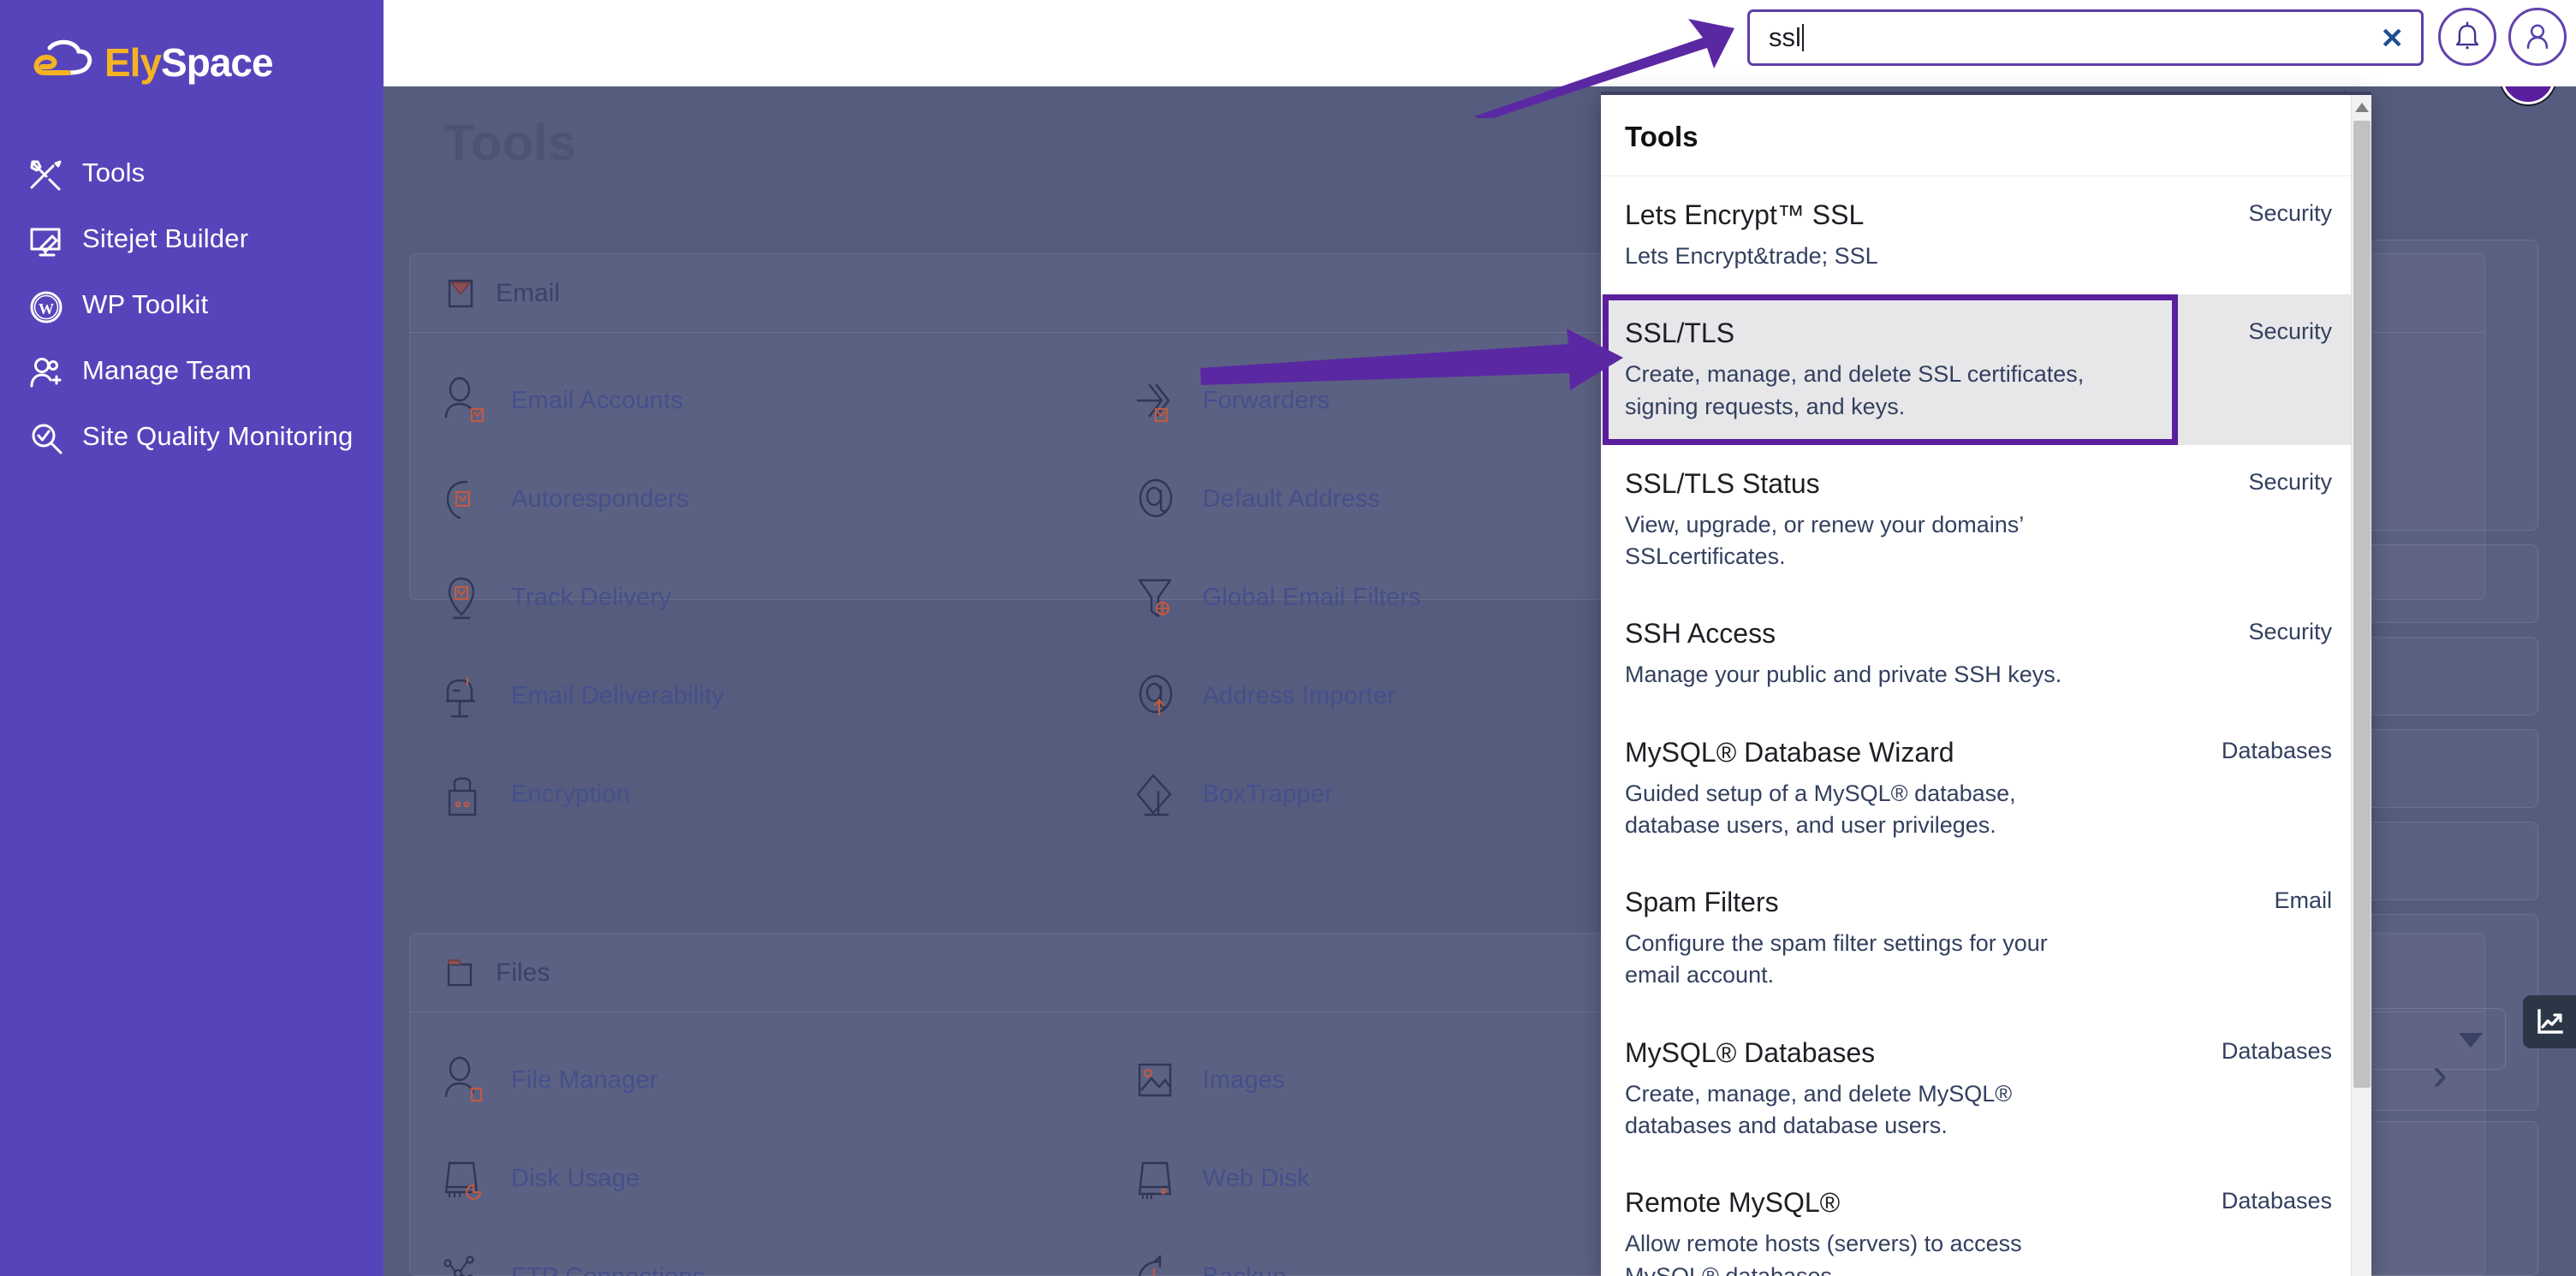 This screenshot has height=1276, width=2576. What do you see at coordinates (198, 175) in the screenshot?
I see `sidebar-item-tools: Tools` at bounding box center [198, 175].